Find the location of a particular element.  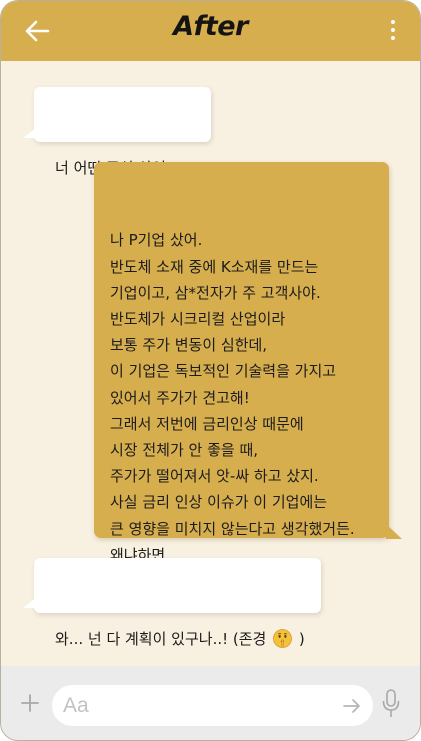

arrow-right-icon is located at coordinates (352, 706).